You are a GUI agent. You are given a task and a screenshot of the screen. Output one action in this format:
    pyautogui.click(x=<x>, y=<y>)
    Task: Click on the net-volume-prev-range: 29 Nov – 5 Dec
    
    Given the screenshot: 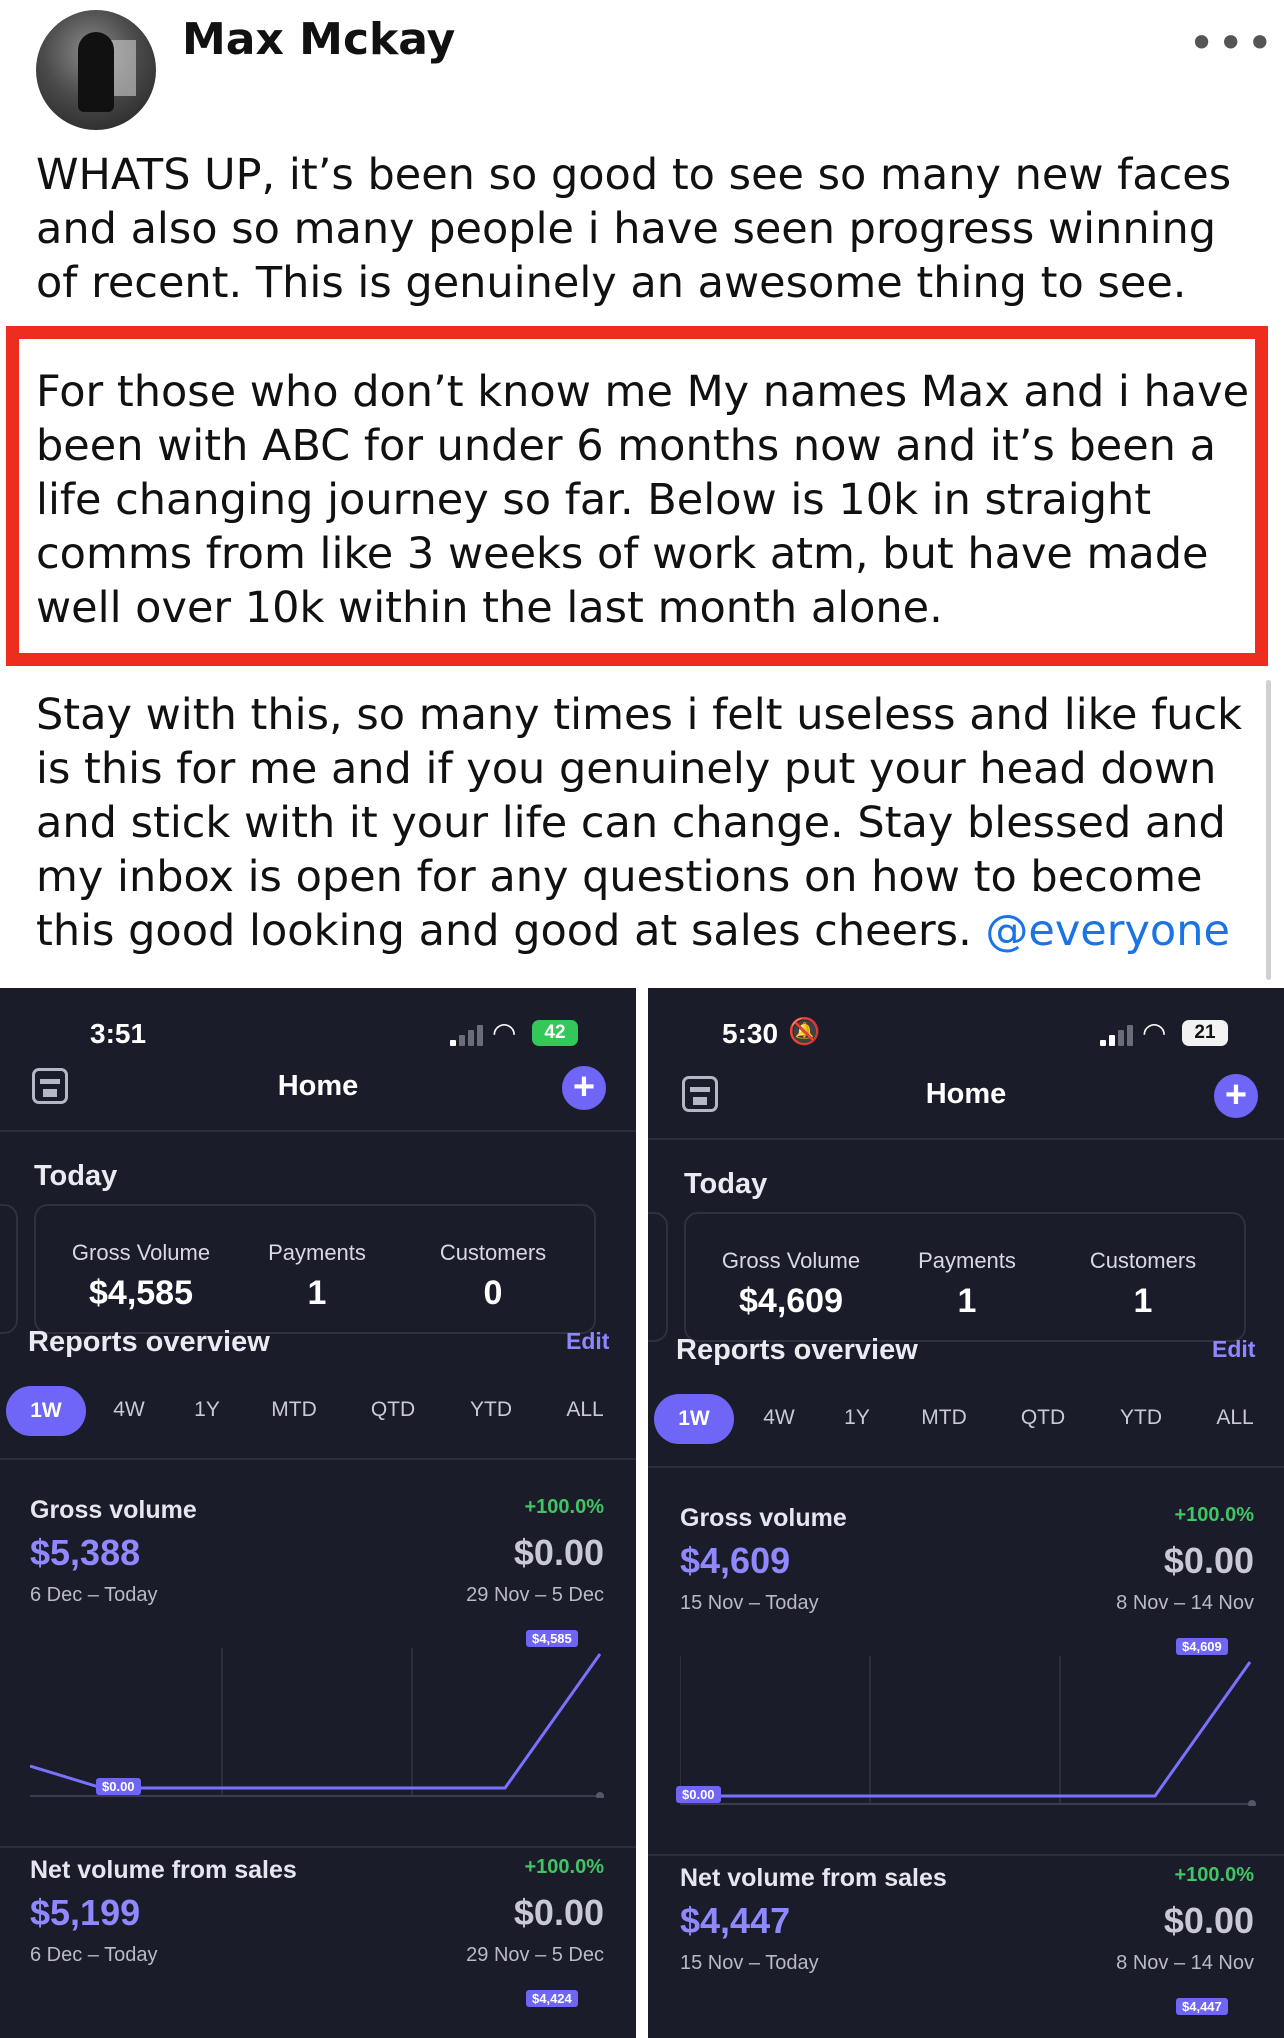 What is the action you would take?
    pyautogui.click(x=535, y=1955)
    